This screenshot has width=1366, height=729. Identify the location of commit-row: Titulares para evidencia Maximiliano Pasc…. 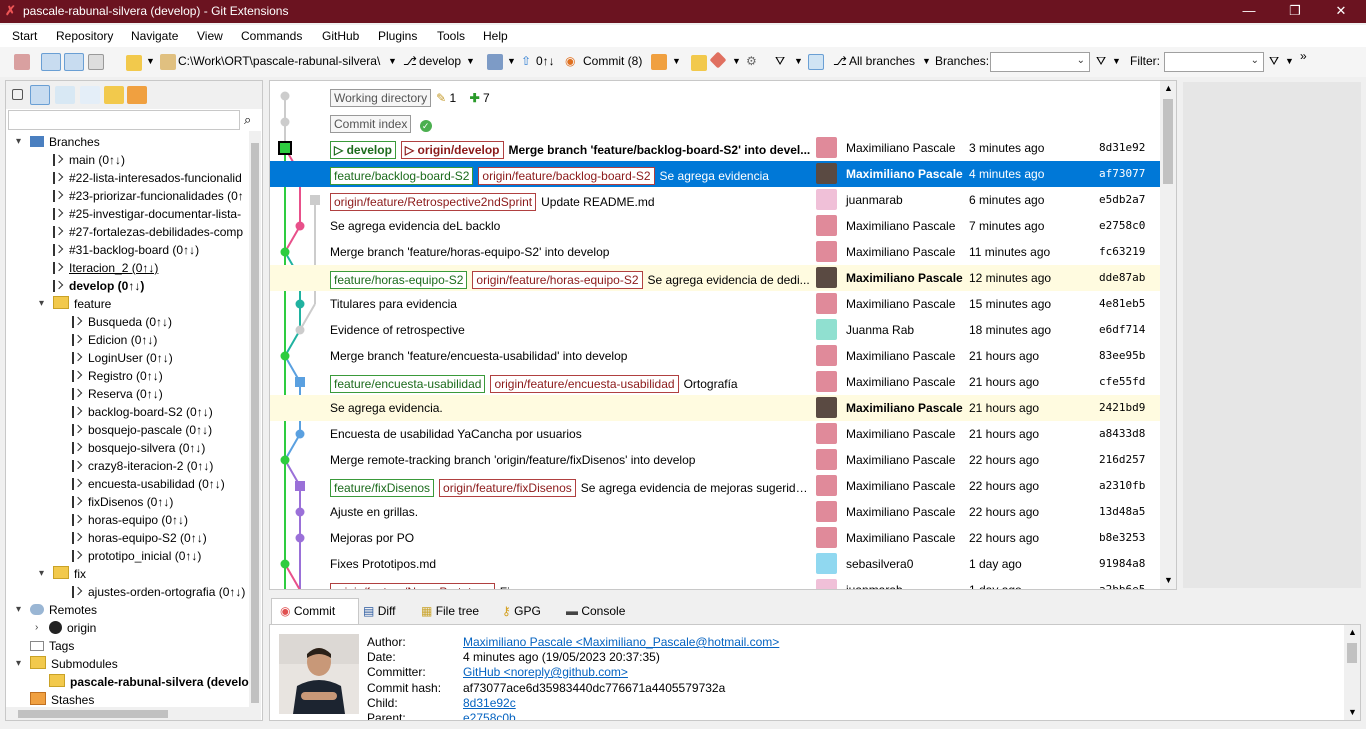
(715, 304).